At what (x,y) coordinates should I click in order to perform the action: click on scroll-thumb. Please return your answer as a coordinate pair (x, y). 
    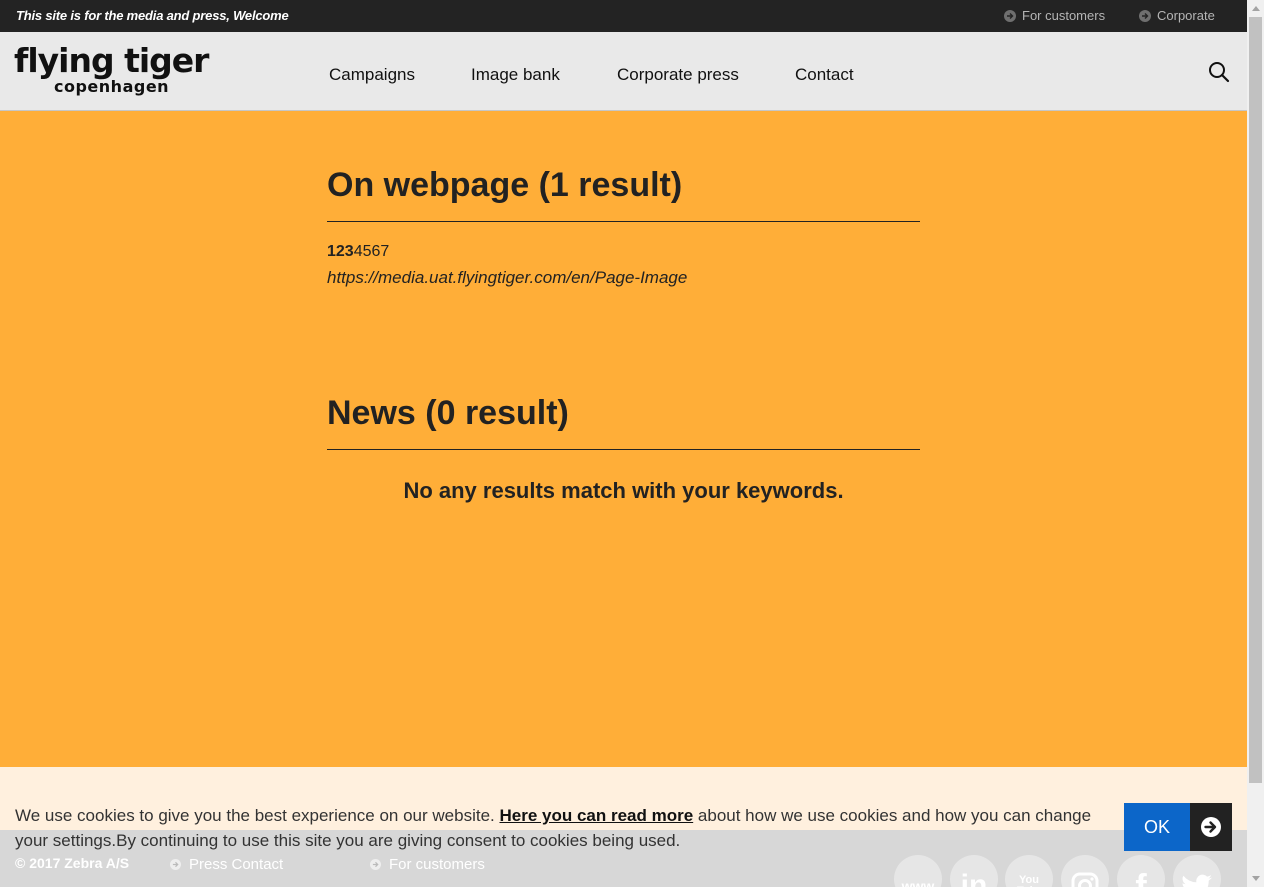
    Looking at the image, I should click on (1255, 400).